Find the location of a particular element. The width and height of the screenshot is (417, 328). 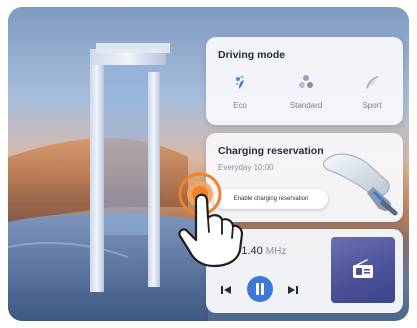

mode-label-eco: Eco is located at coordinates (240, 105).